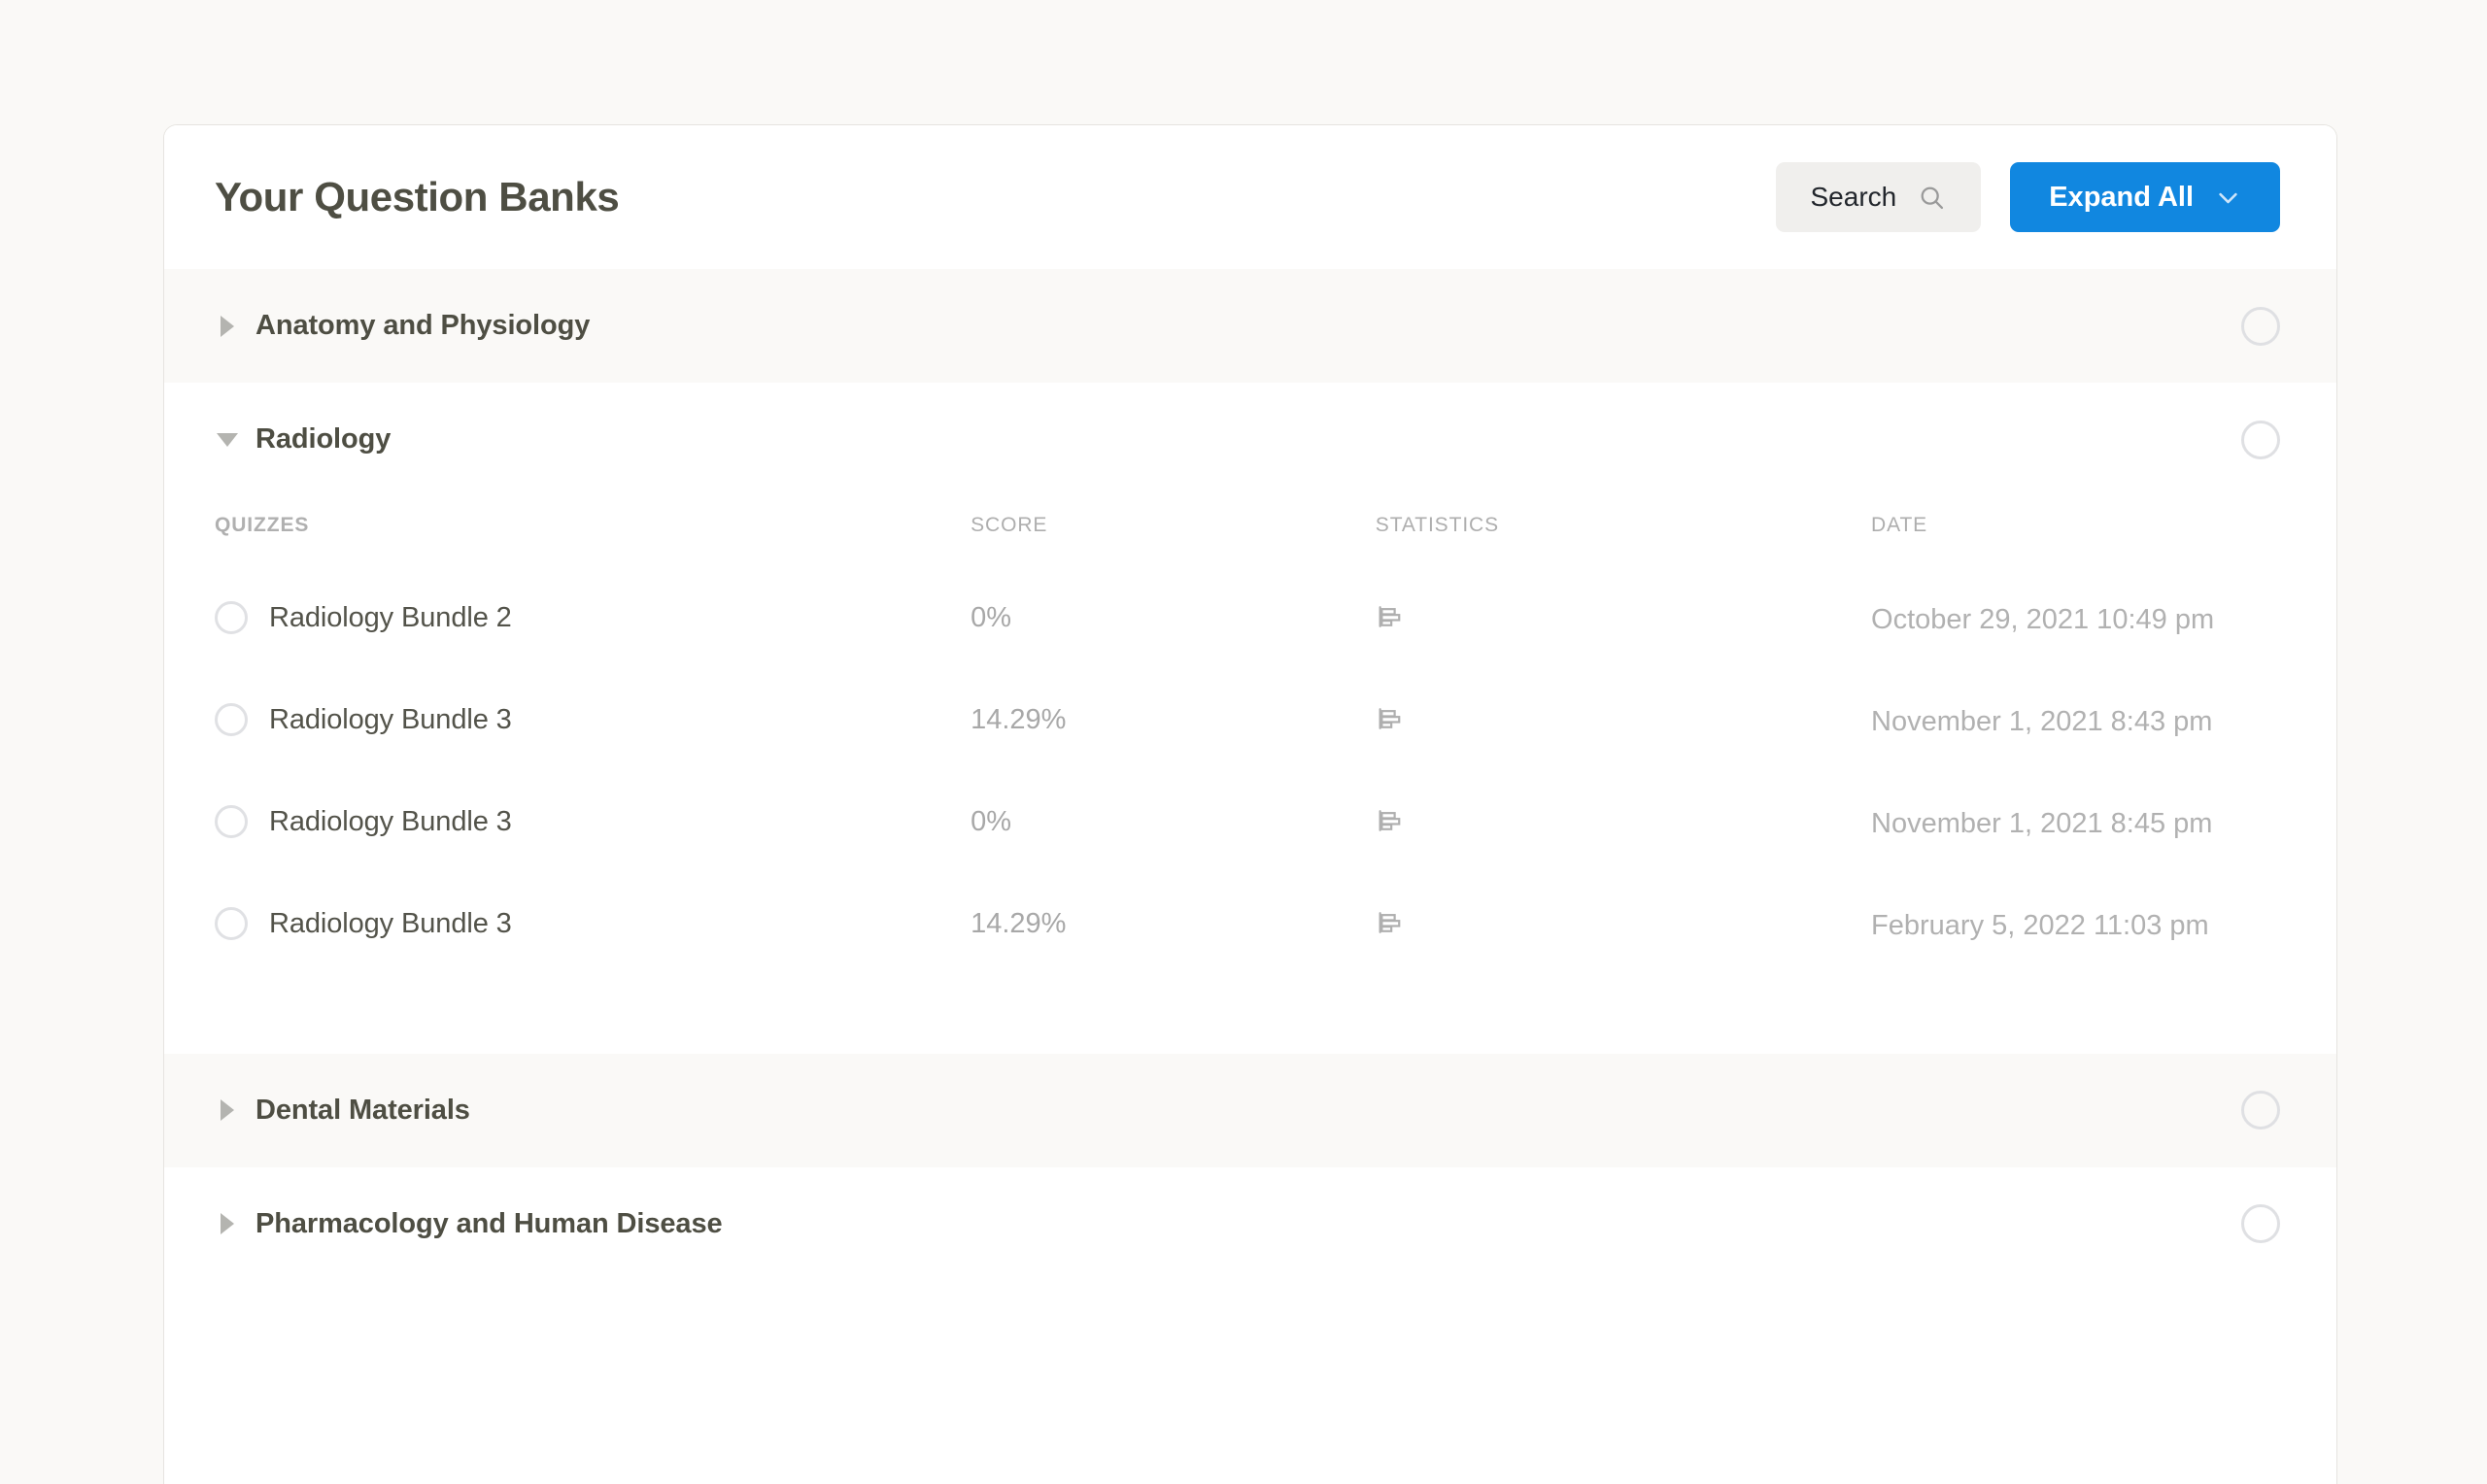  What do you see at coordinates (2228, 198) in the screenshot?
I see `chevron-down-icon` at bounding box center [2228, 198].